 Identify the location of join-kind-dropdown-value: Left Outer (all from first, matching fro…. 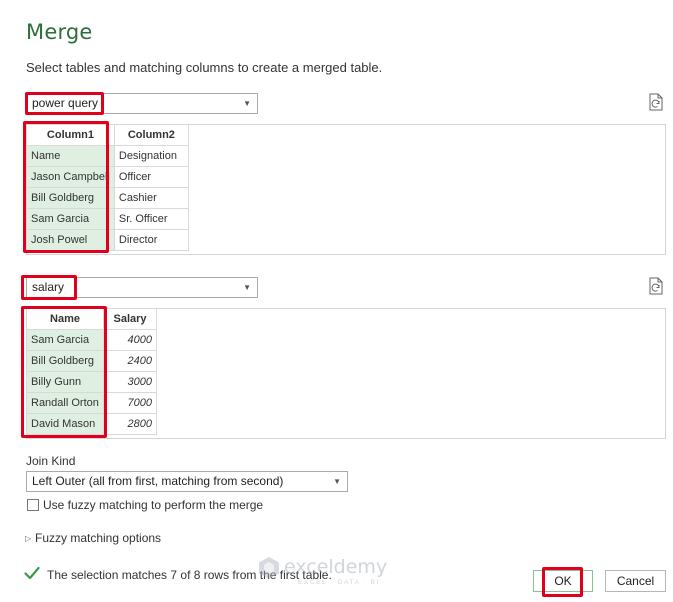
(158, 481).